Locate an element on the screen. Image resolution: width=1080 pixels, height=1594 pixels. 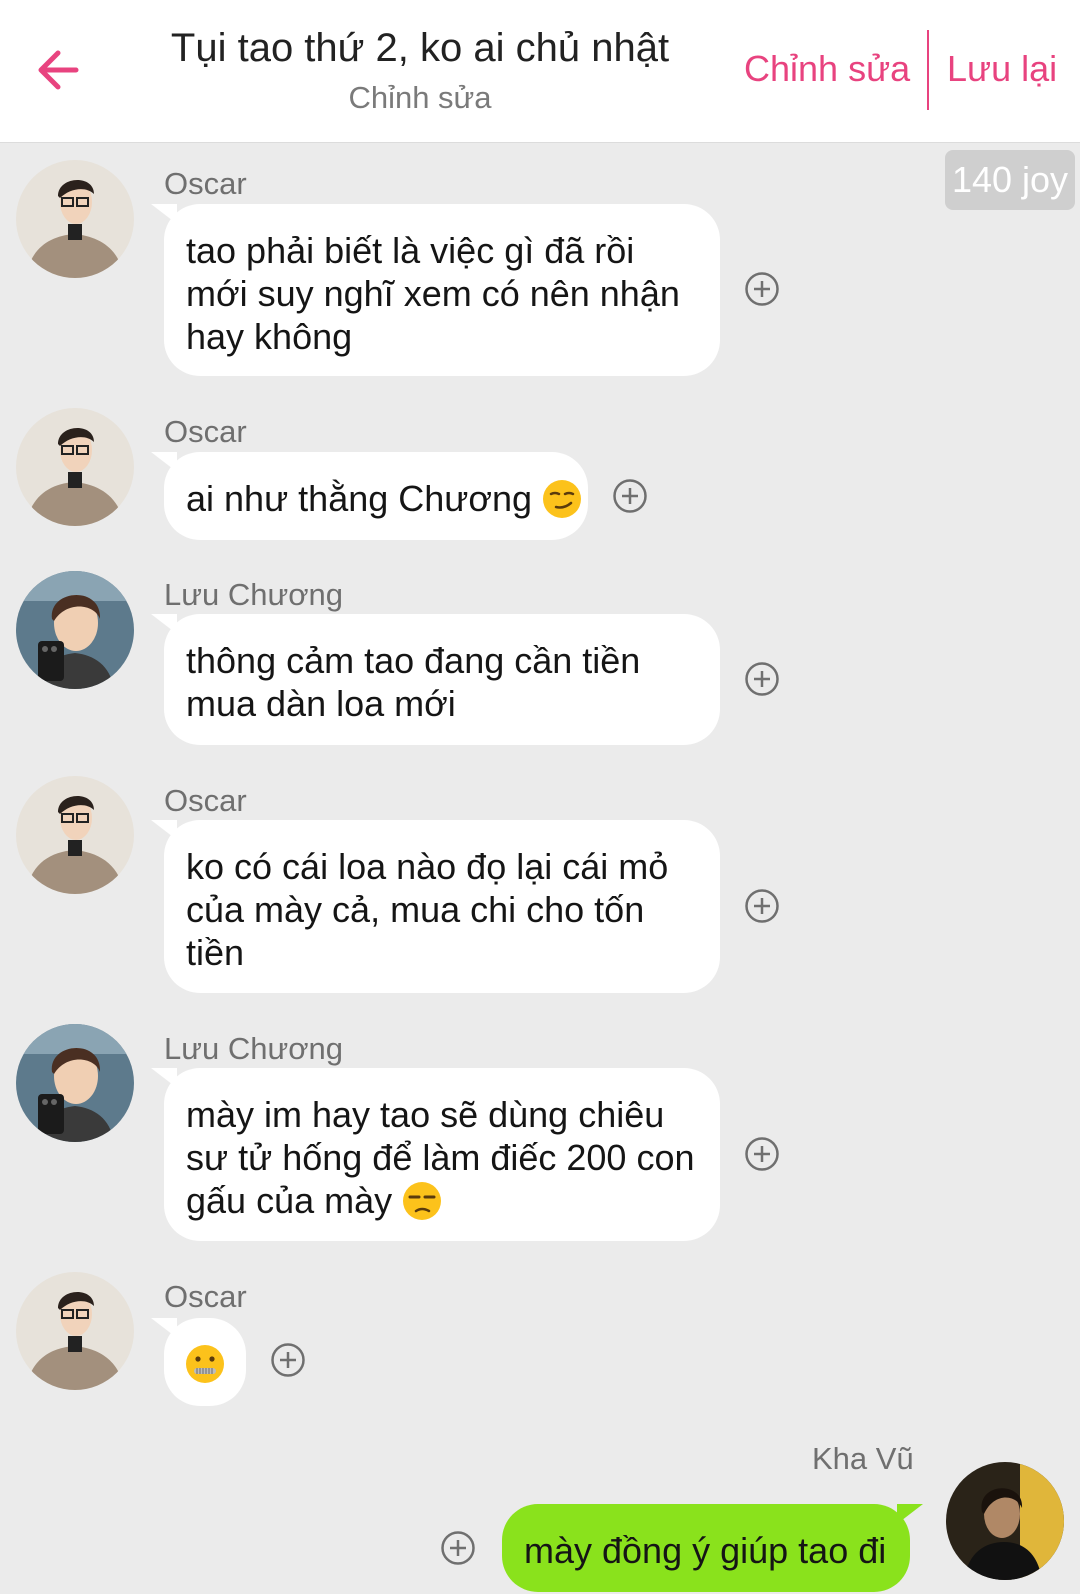
zipper-mouth-emoji-icon is located at coordinates (205, 1364).